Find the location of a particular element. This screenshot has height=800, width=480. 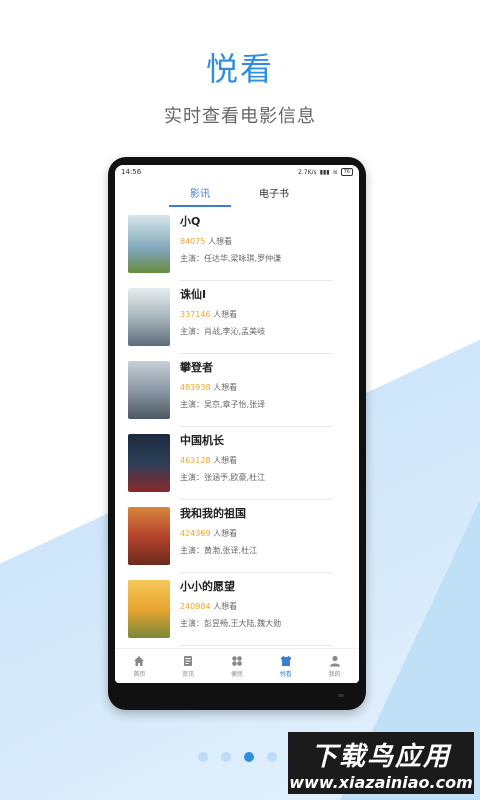

want-count: 463128 is located at coordinates (195, 460).